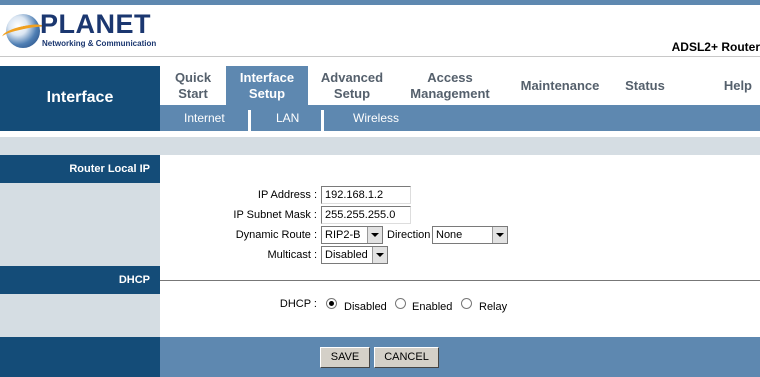  I want to click on direction-value: None, so click(449, 235).